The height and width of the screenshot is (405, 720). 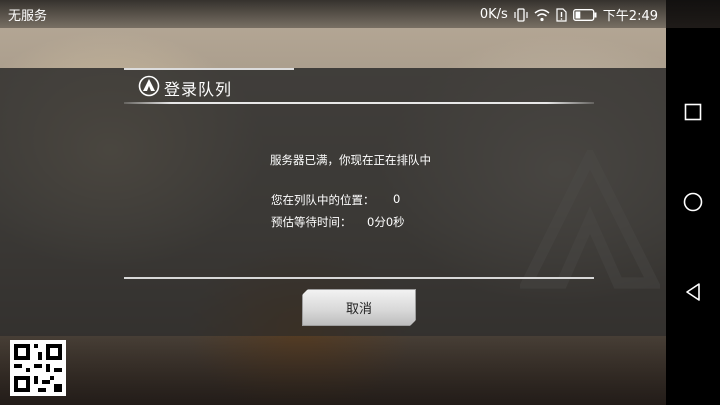 I want to click on circle-icon, so click(x=693, y=202).